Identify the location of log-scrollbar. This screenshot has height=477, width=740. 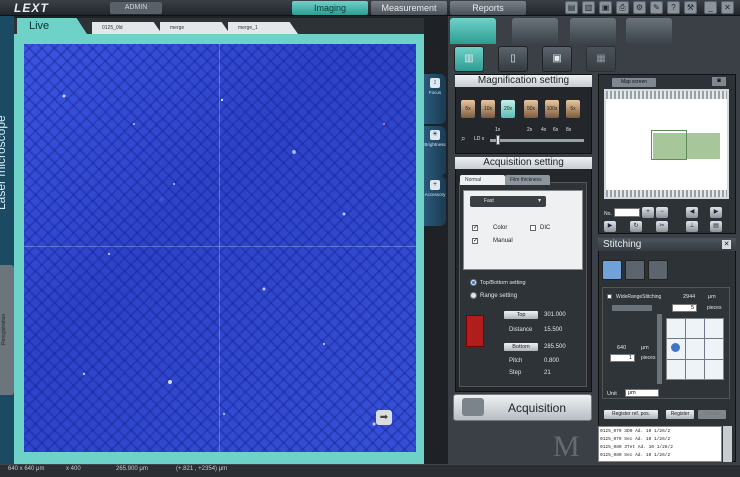
(727, 444).